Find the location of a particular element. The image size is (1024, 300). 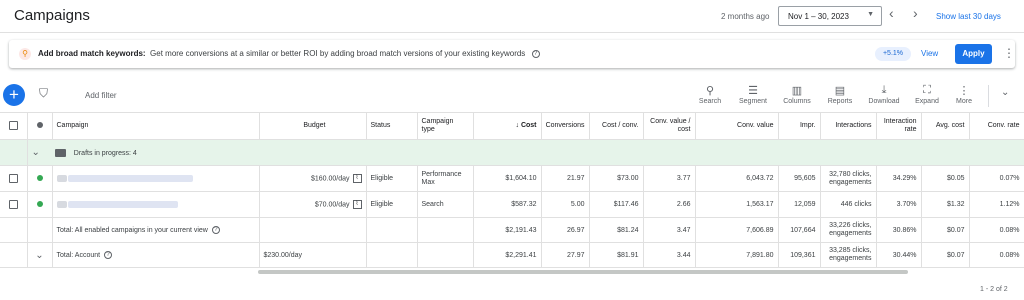

filter-icon: ⛉ is located at coordinates (43, 93).